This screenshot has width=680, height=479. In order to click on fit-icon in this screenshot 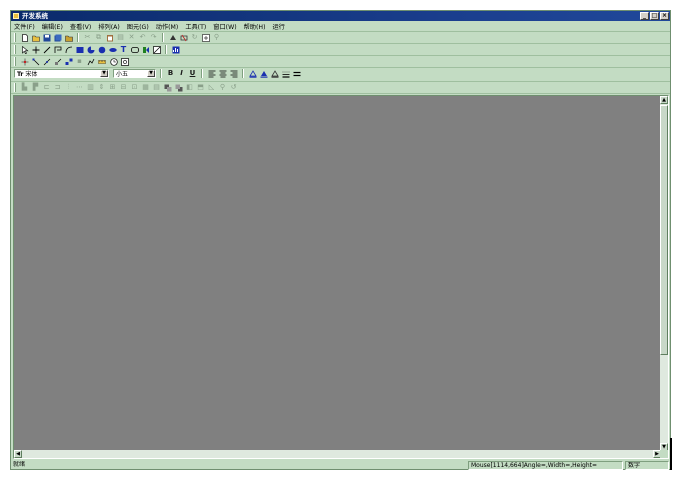, I will do `click(205, 37)`.